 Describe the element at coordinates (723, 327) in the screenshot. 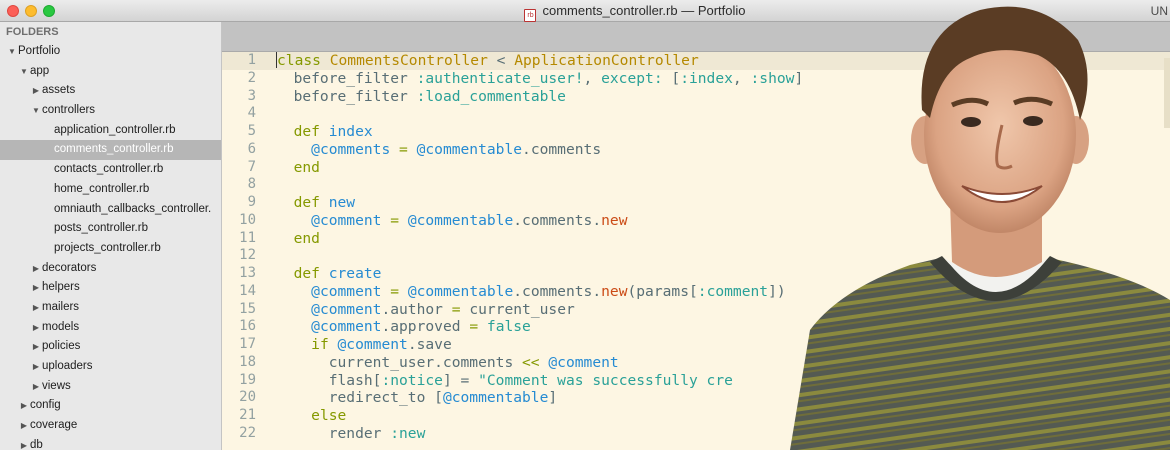

I see `code-line: @comment.approved = false` at that location.